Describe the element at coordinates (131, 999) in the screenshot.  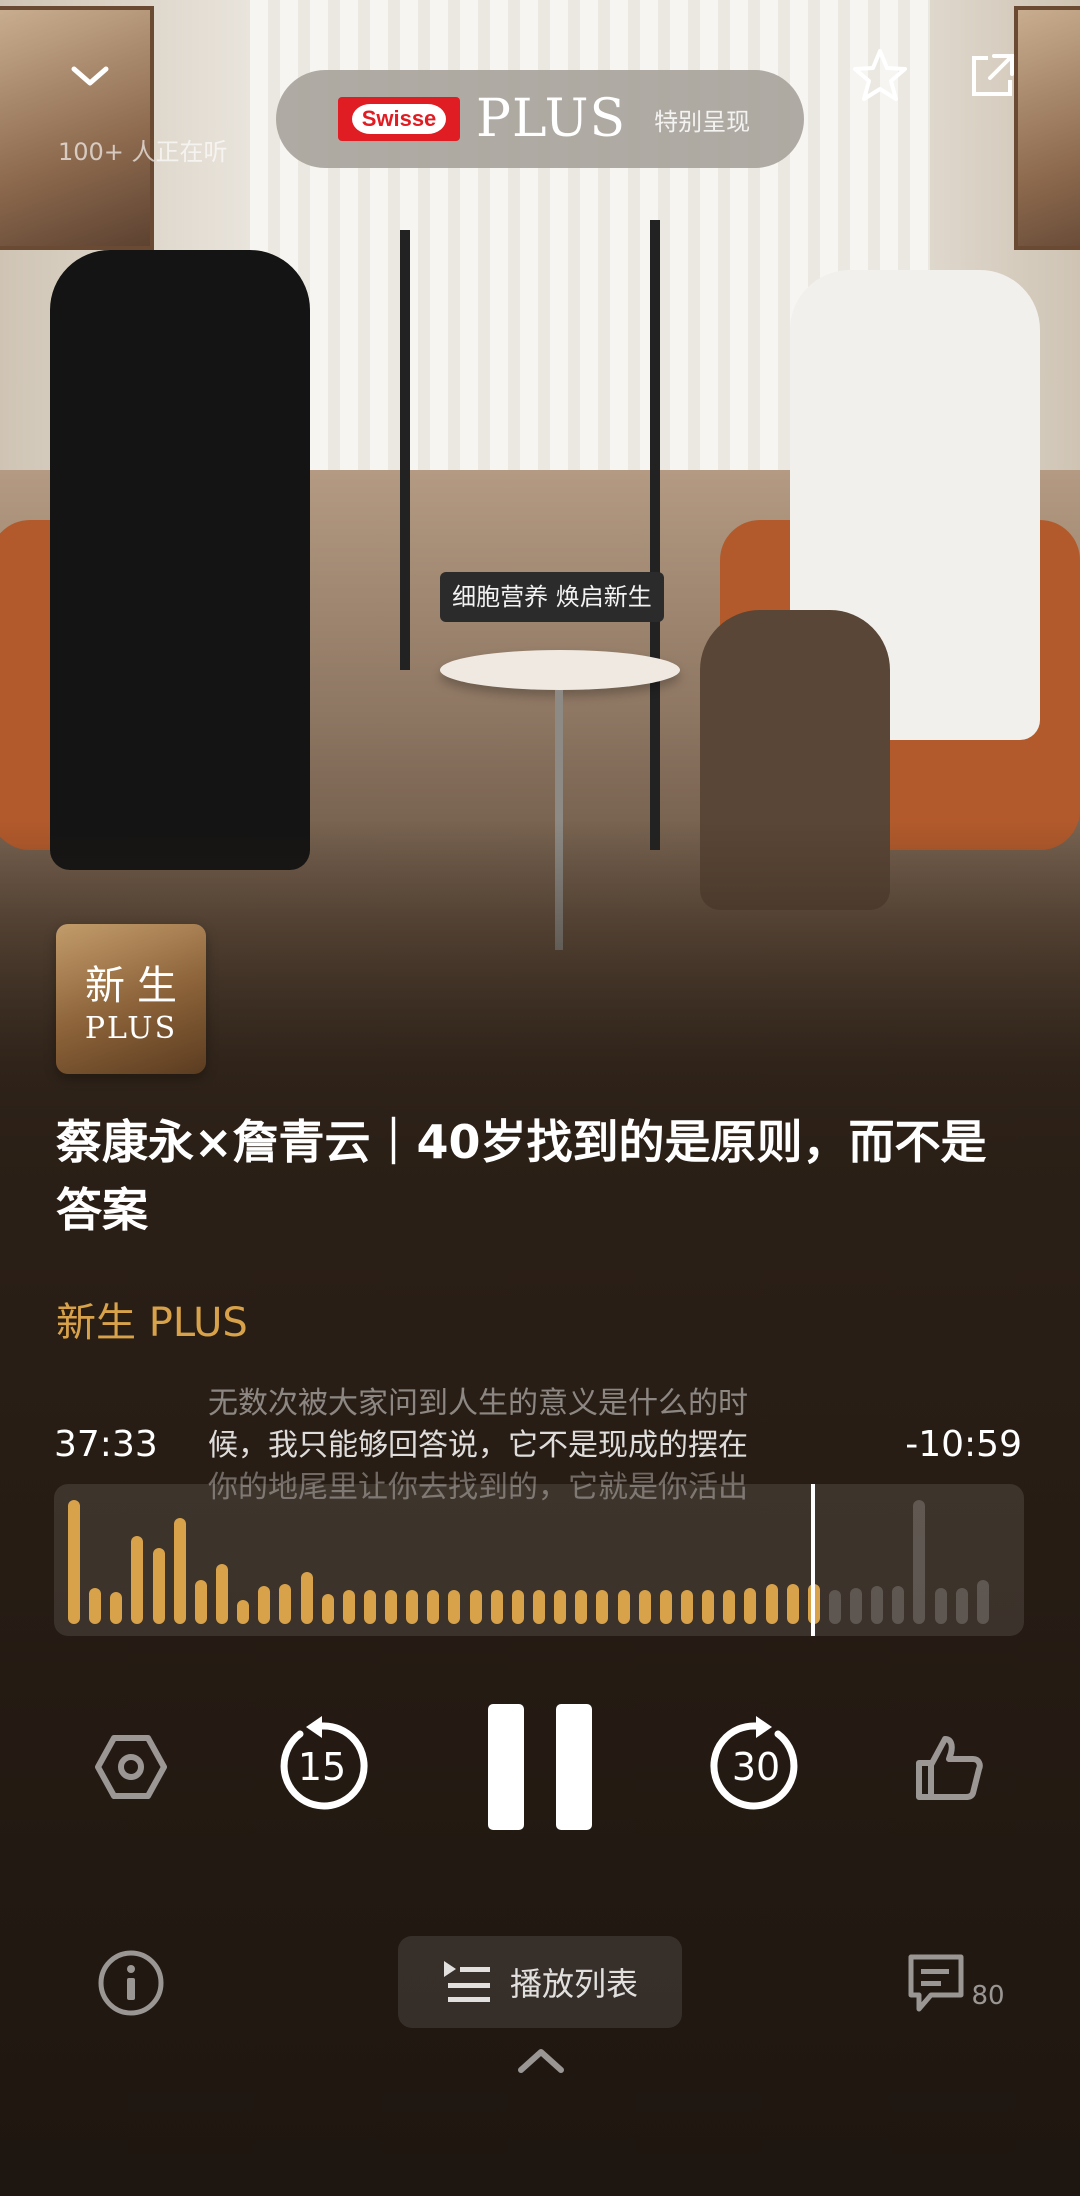
I see `album-cover: 新生 PLUS` at that location.